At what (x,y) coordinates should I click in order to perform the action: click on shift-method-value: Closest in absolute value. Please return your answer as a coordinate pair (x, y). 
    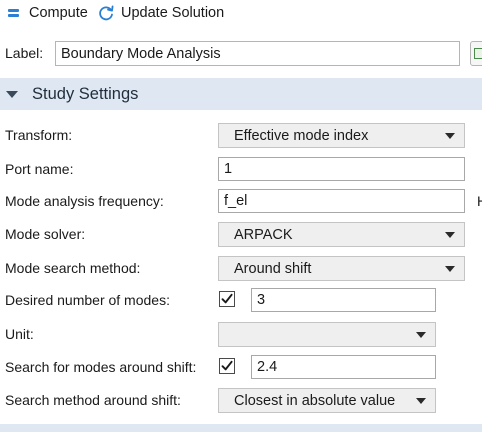
    Looking at the image, I should click on (315, 401).